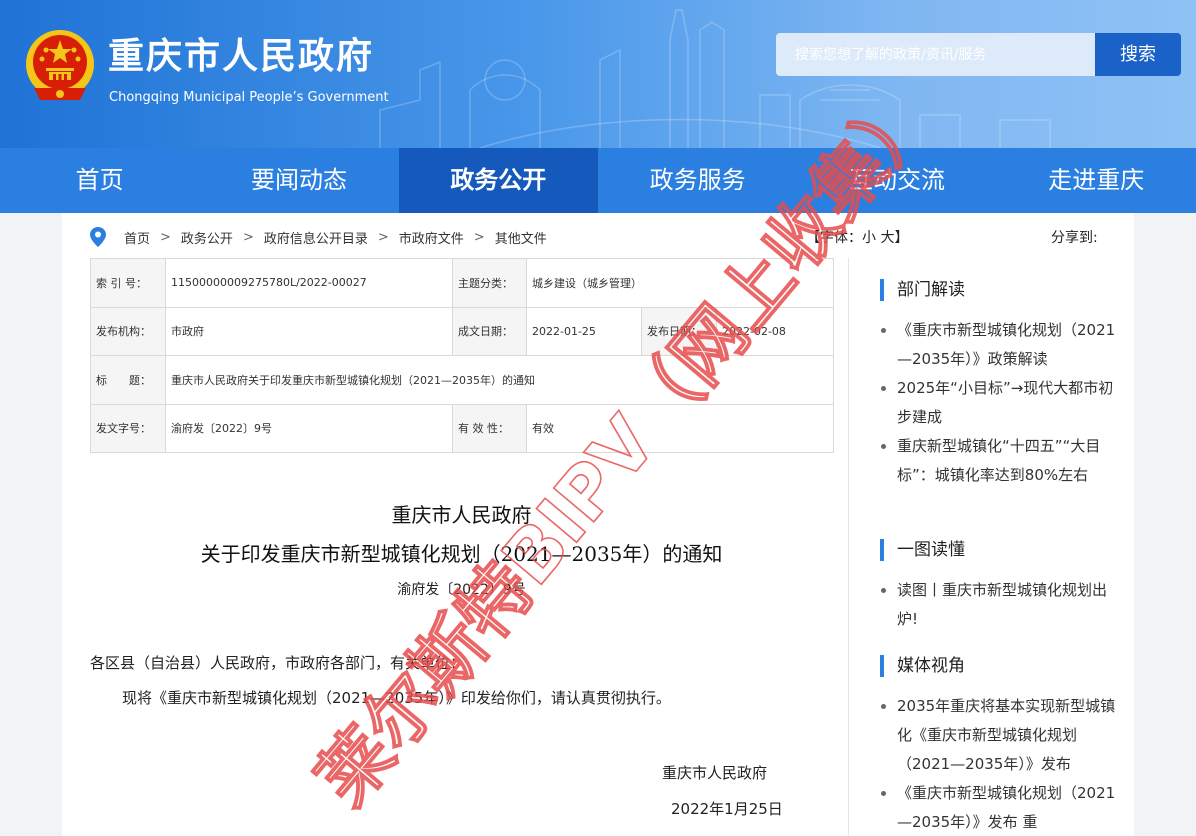 The width and height of the screenshot is (1196, 836). I want to click on sidebar-link: 2025年“小目标”→现代大都市初步建成, so click(1000, 403).